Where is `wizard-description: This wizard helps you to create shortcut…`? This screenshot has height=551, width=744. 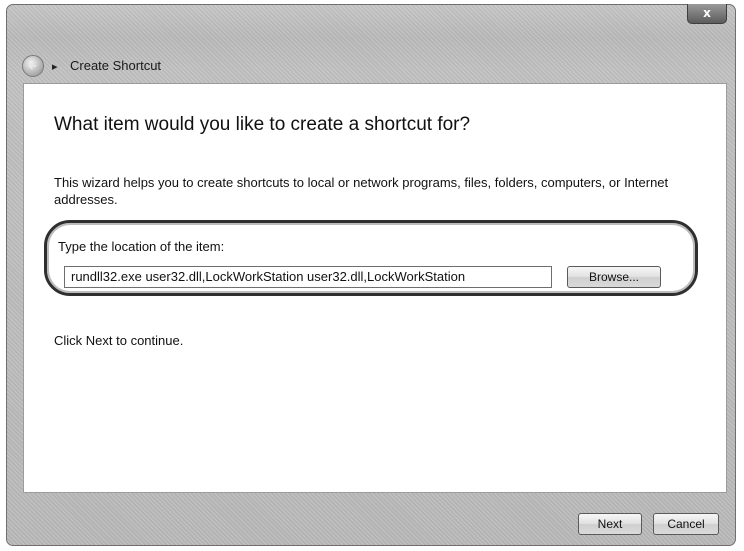
wizard-description: This wizard helps you to create shortcut… is located at coordinates (361, 191).